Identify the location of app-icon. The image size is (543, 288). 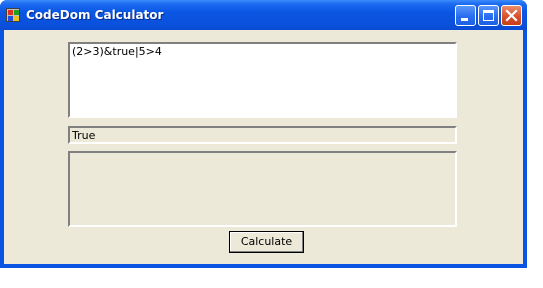
(13, 15).